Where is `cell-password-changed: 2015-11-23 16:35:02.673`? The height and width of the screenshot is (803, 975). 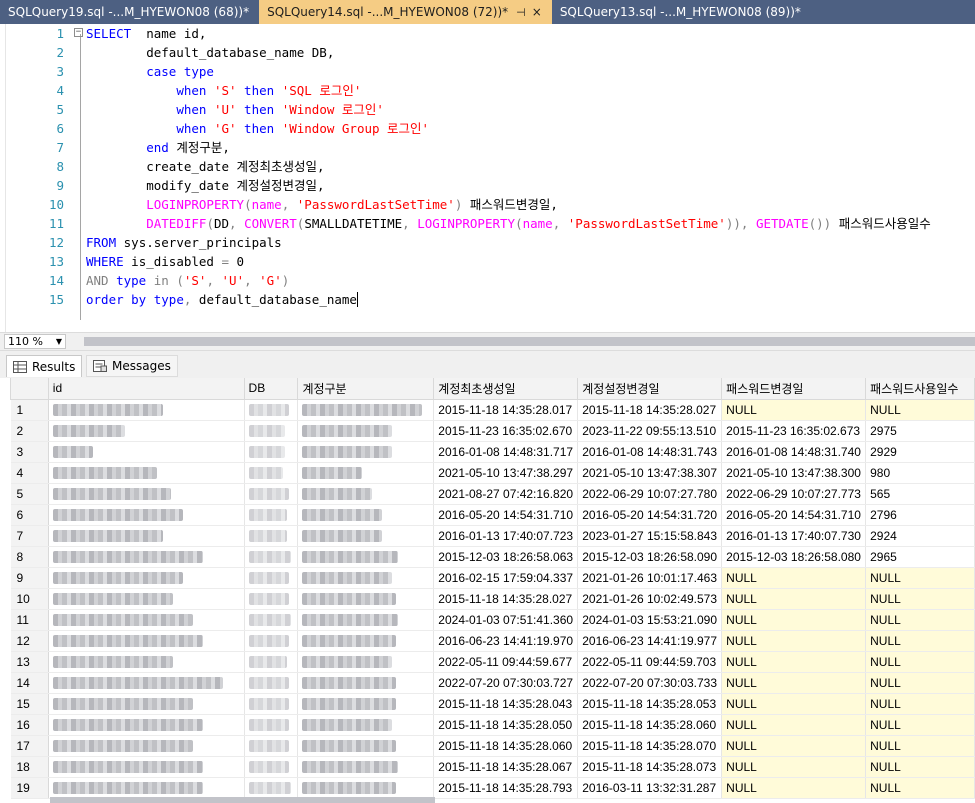 cell-password-changed: 2015-11-23 16:35:02.673 is located at coordinates (794, 431).